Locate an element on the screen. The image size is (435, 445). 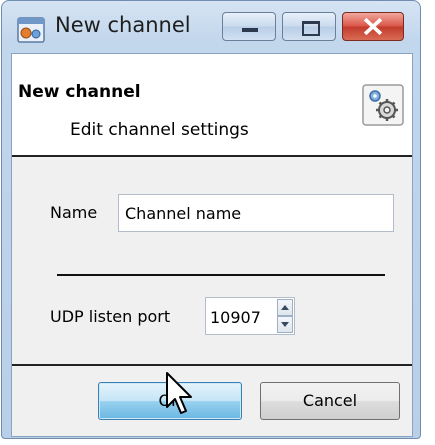
maximize-button is located at coordinates (309, 26).